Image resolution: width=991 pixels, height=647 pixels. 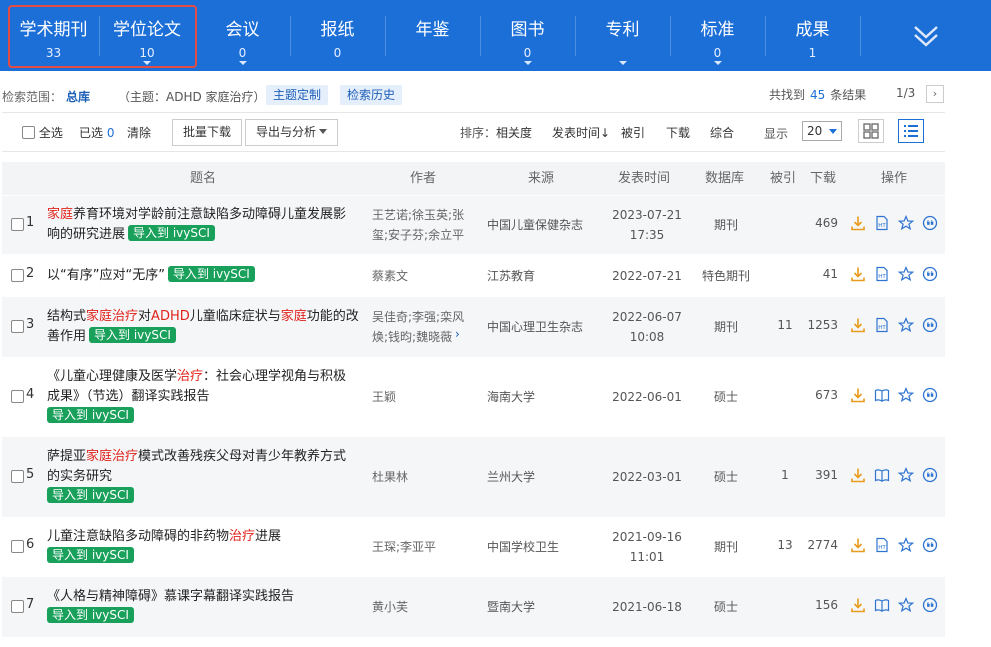 I want to click on download-count: 156, so click(x=826, y=605).